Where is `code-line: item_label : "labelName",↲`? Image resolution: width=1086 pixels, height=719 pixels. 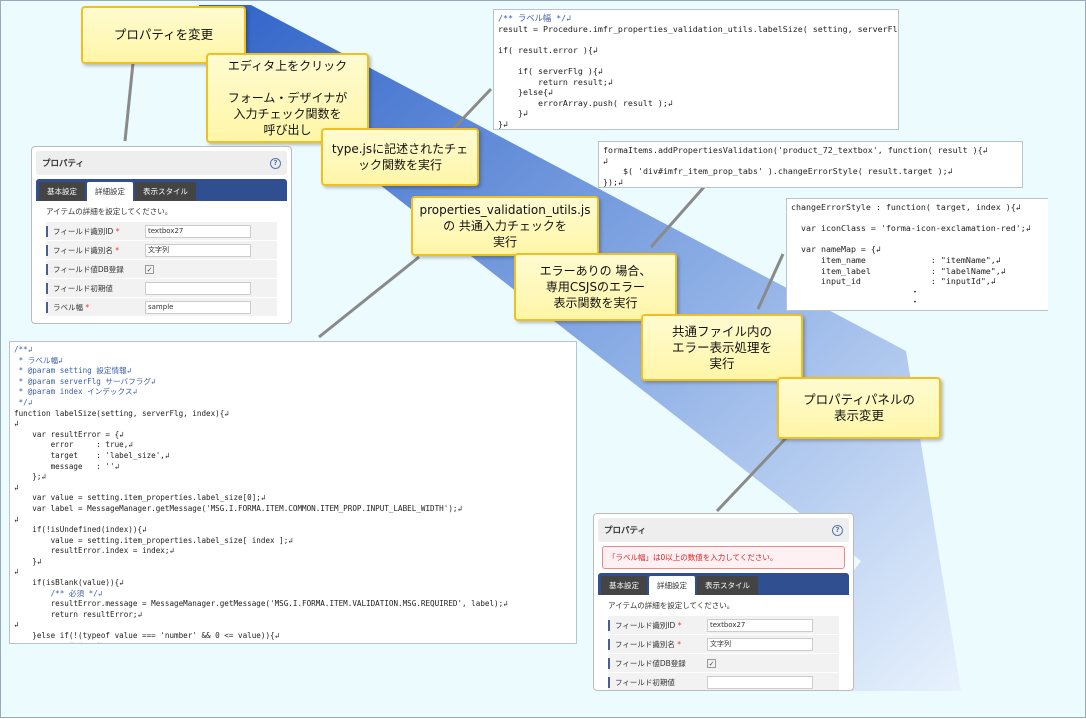
code-line: item_label : "labelName",↲ is located at coordinates (898, 270).